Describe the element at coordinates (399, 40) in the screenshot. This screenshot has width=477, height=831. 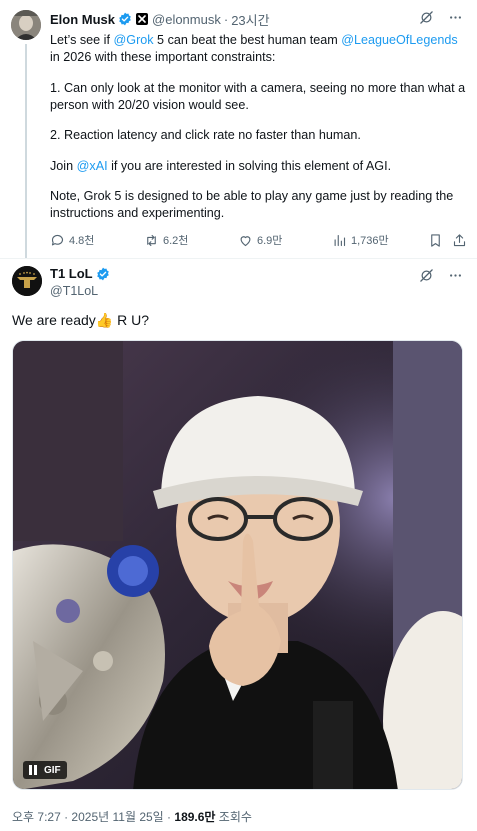
I see `mention-link-leagueoflegends: @LeagueOfLegends` at that location.